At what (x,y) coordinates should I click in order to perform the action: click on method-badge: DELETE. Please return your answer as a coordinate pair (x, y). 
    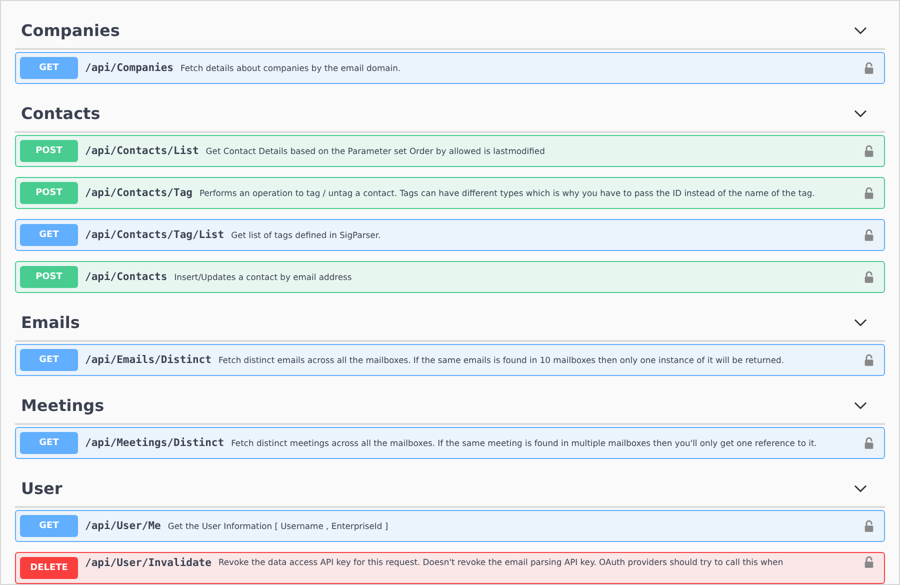
    Looking at the image, I should click on (49, 568).